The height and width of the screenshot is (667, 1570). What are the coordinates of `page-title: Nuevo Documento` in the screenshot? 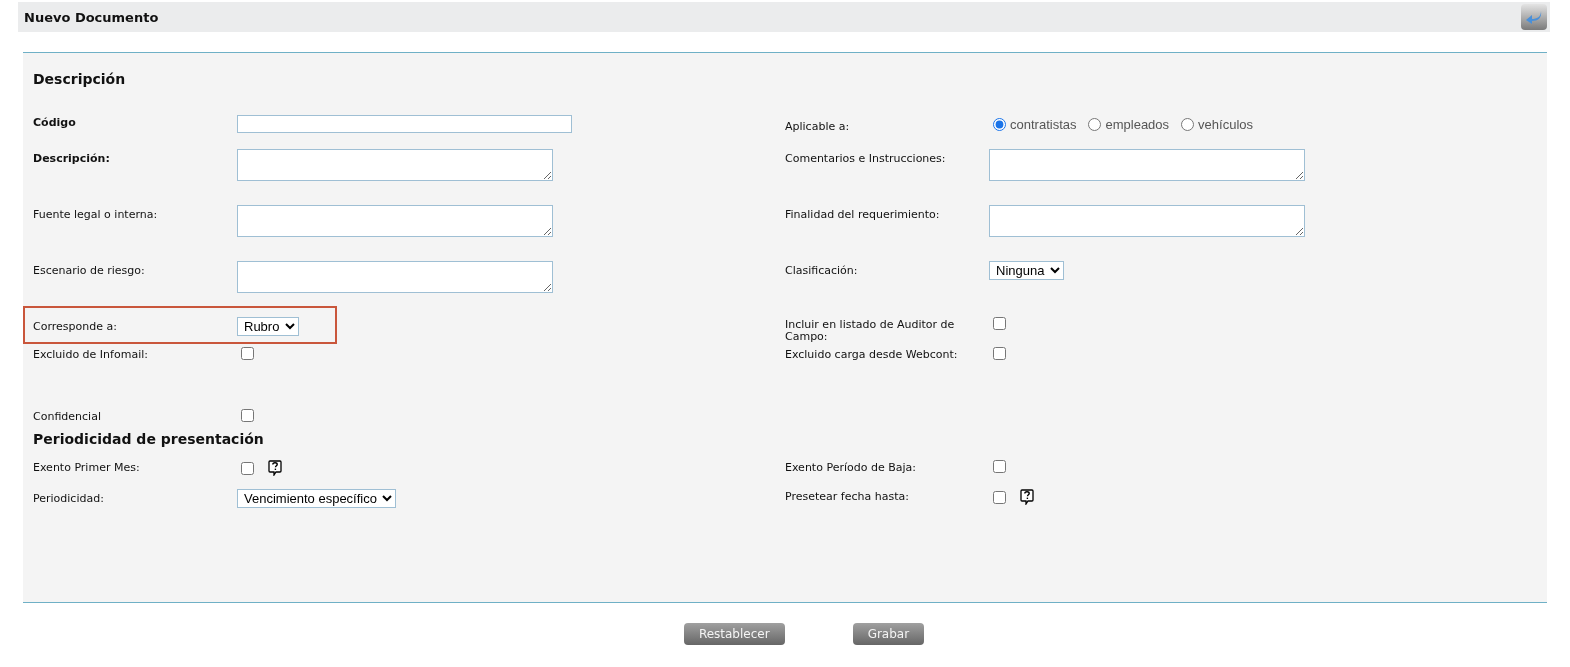 It's located at (91, 17).